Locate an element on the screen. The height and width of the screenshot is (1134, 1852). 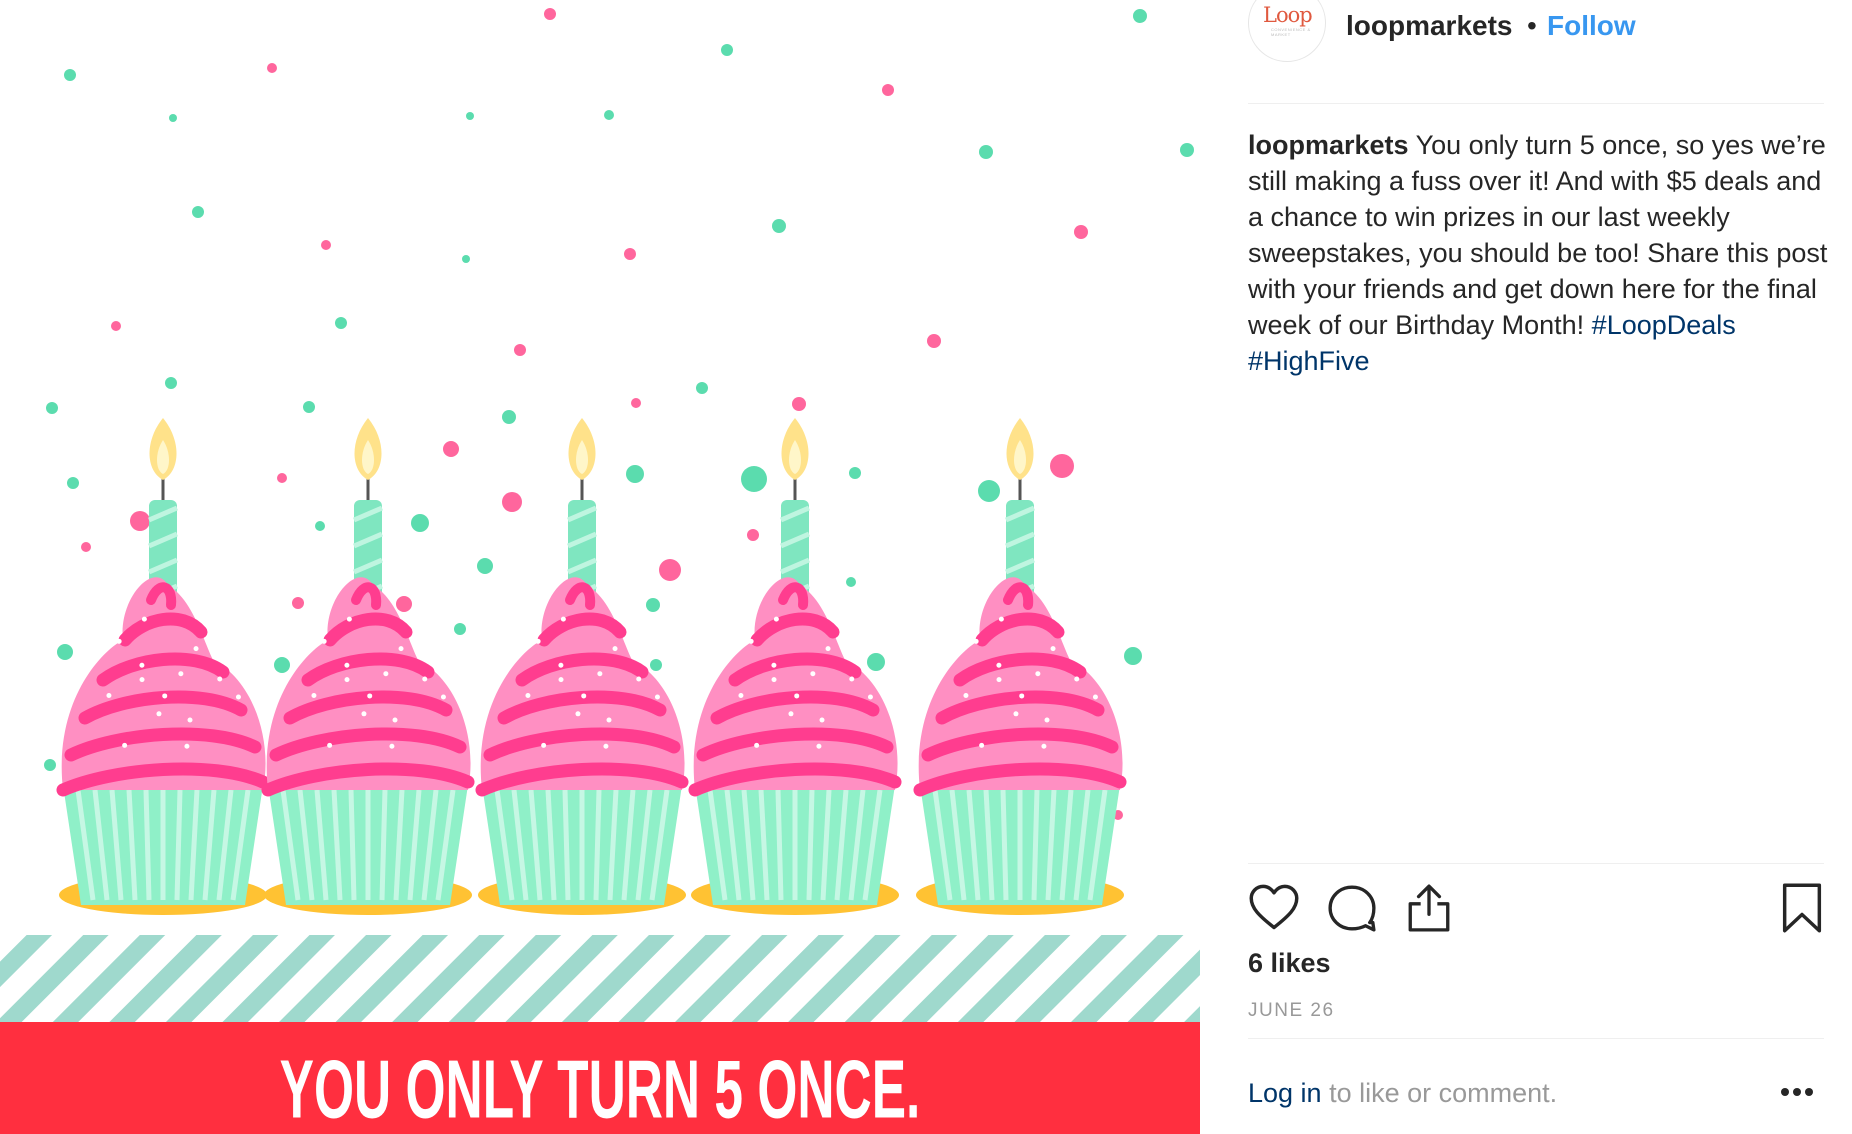
share-icon is located at coordinates (1429, 908).